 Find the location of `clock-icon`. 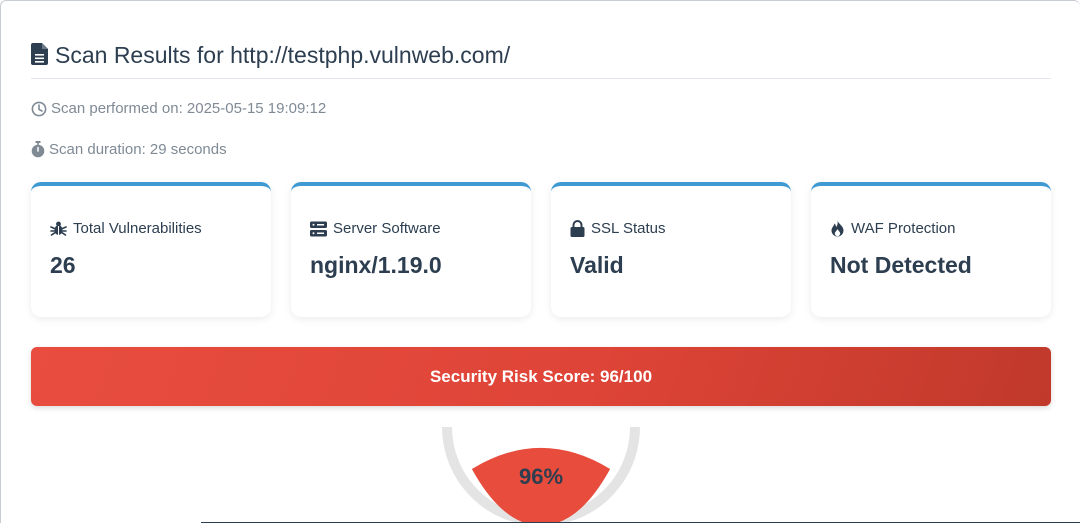

clock-icon is located at coordinates (39, 108).